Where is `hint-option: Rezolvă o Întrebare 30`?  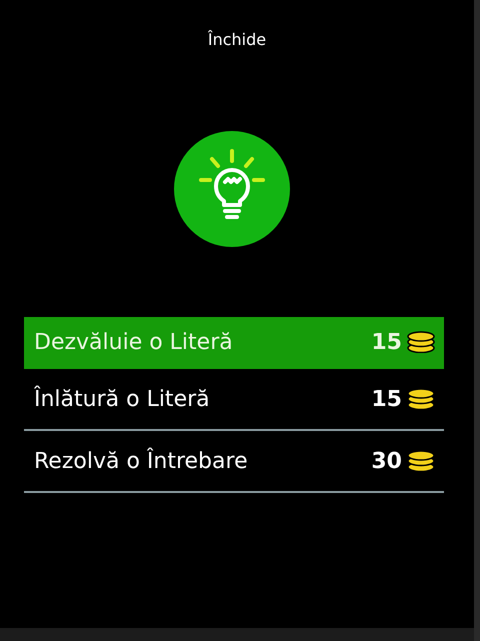 hint-option: Rezolvă o Întrebare 30 is located at coordinates (234, 462).